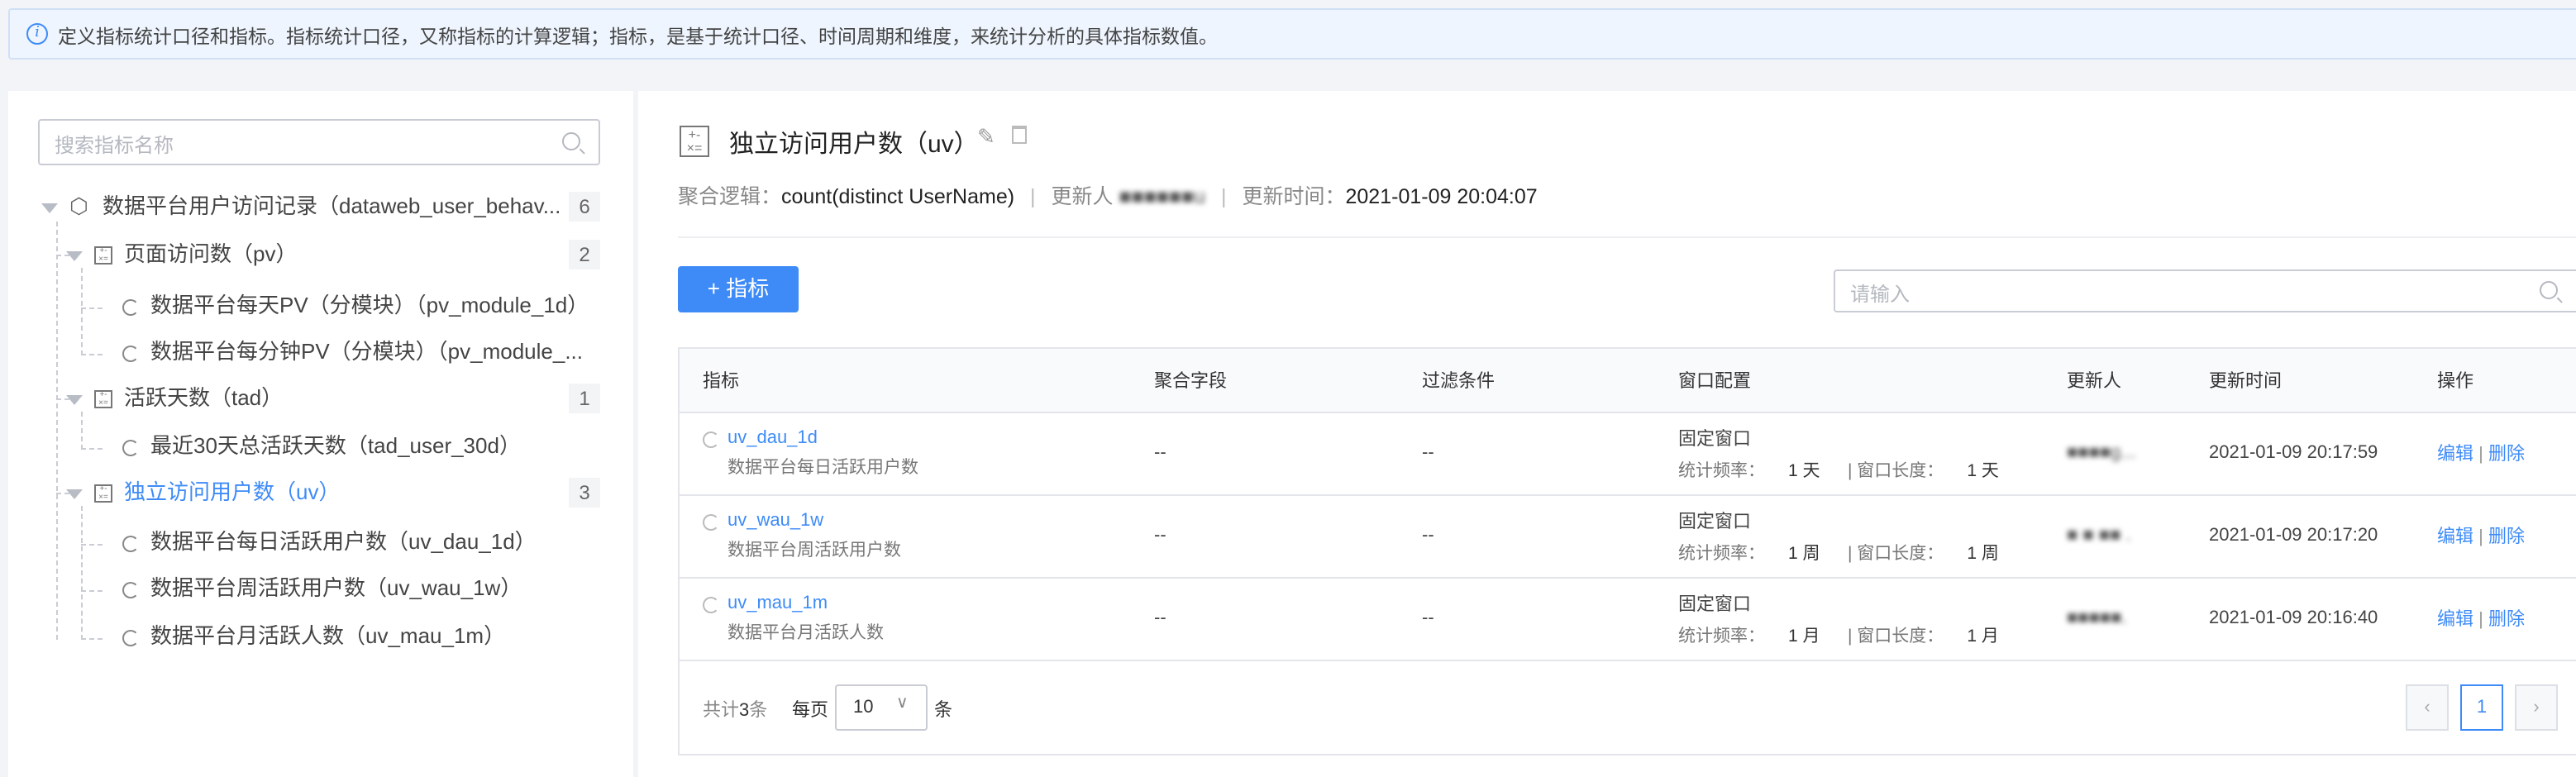  Describe the element at coordinates (320, 206) in the screenshot. I see `tree-node-root: ⬡ 数据平台用户访问记录（dataweb_user_behav... 6` at that location.